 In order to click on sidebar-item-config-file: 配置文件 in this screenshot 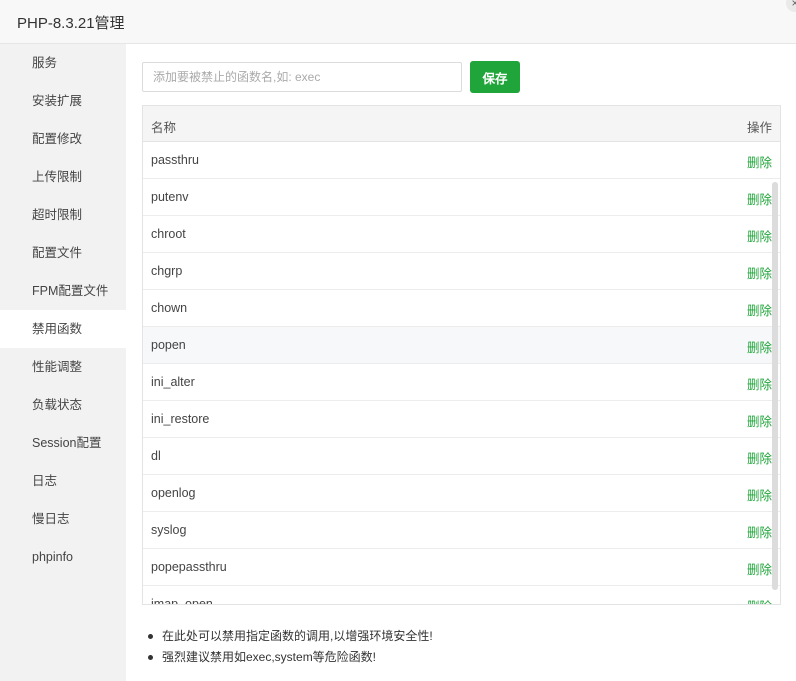, I will do `click(63, 253)`.